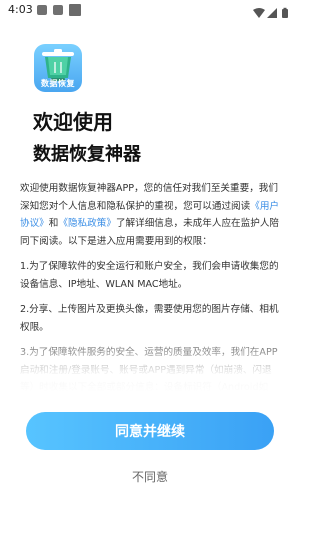  I want to click on gallery-icon, so click(42, 10).